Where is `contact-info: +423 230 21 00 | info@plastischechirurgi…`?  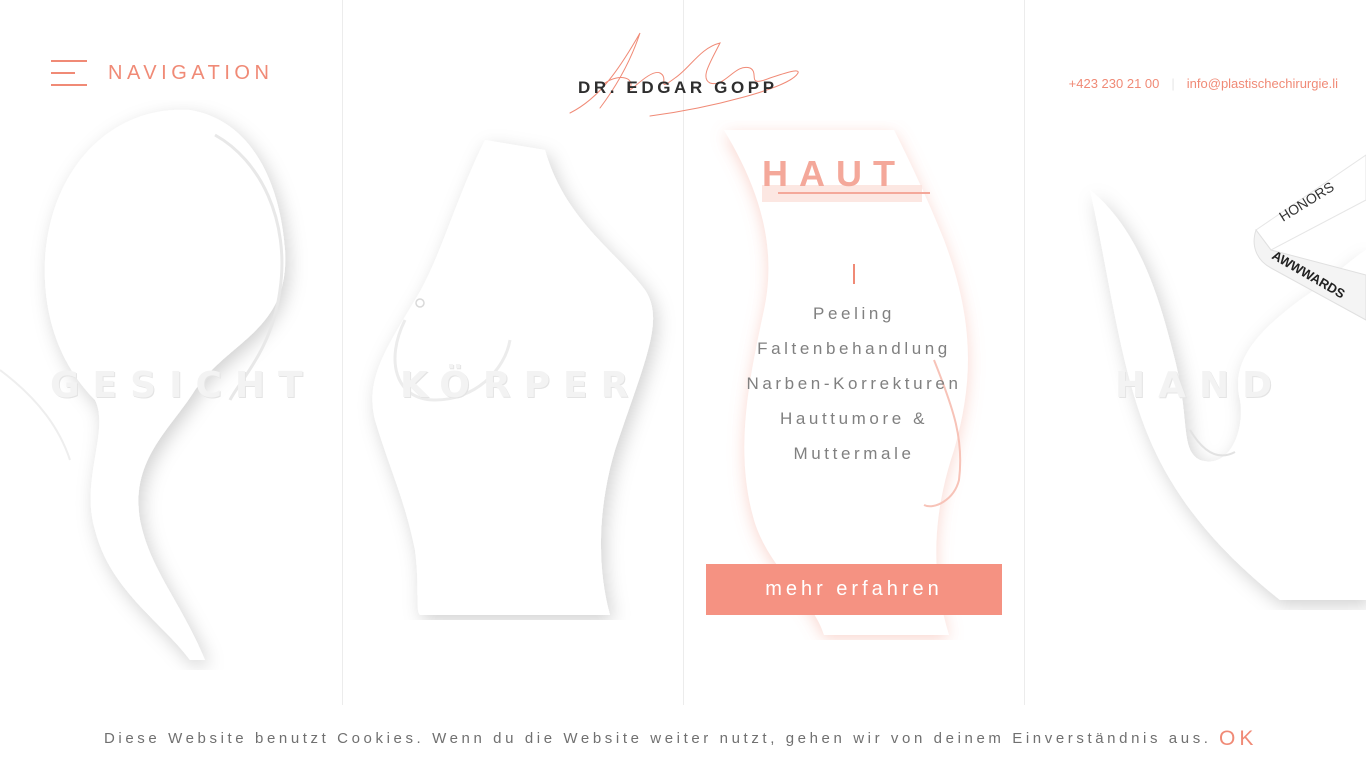 contact-info: +423 230 21 00 | info@plastischechirurgi… is located at coordinates (1203, 83).